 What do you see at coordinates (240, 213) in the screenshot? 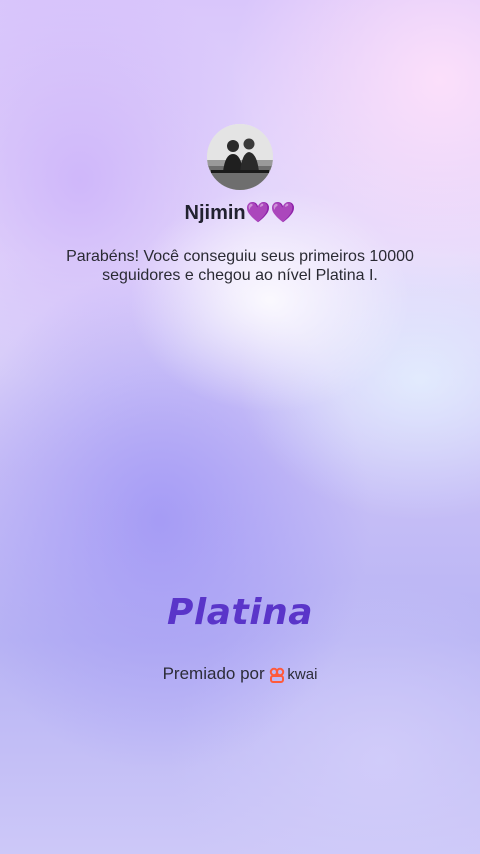
I see `username: Njimin💜💜` at bounding box center [240, 213].